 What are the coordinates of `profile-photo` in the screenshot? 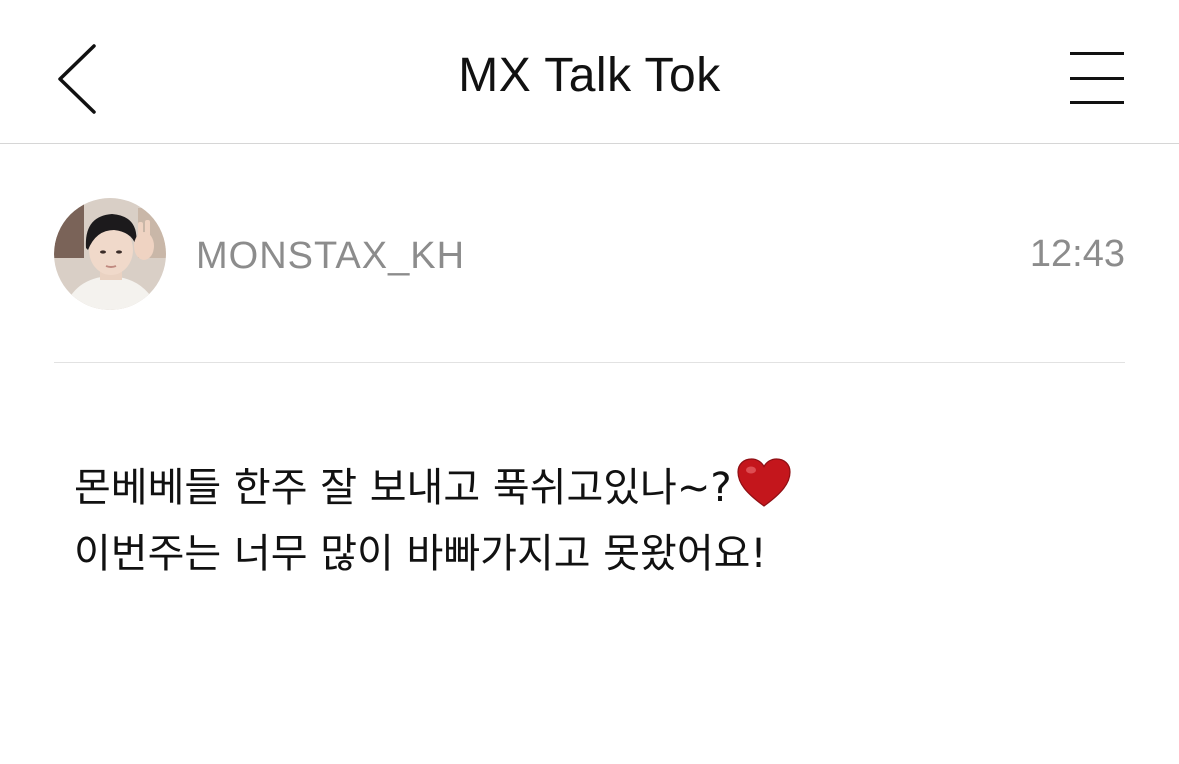 It's located at (110, 254).